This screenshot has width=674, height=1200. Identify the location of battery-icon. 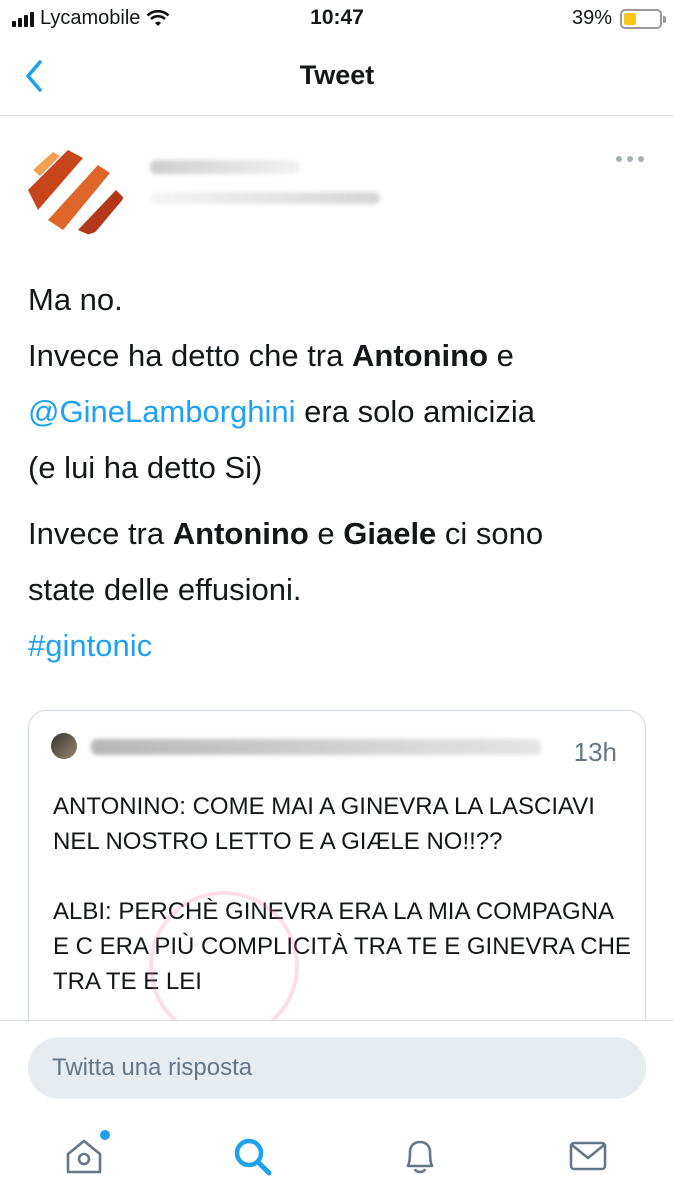
(643, 18).